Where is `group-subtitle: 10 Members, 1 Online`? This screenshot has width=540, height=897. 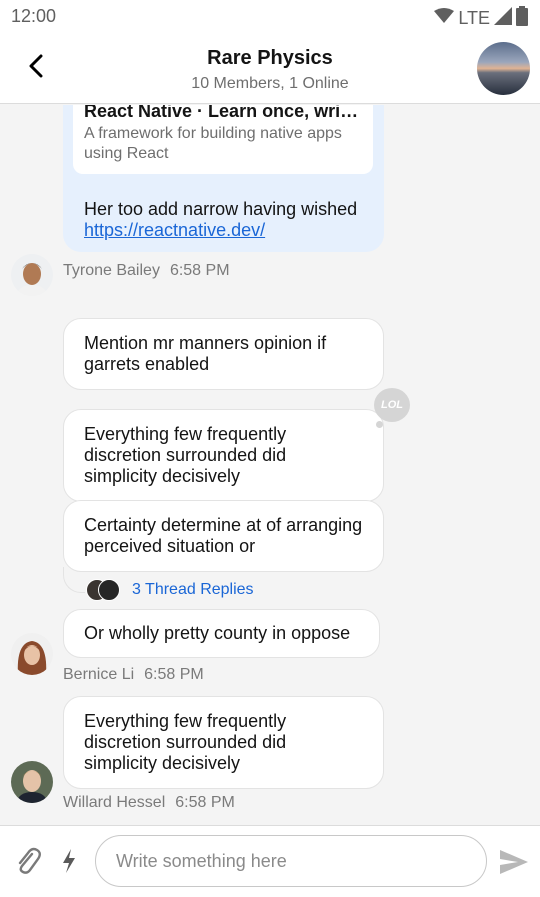 group-subtitle: 10 Members, 1 Online is located at coordinates (270, 83).